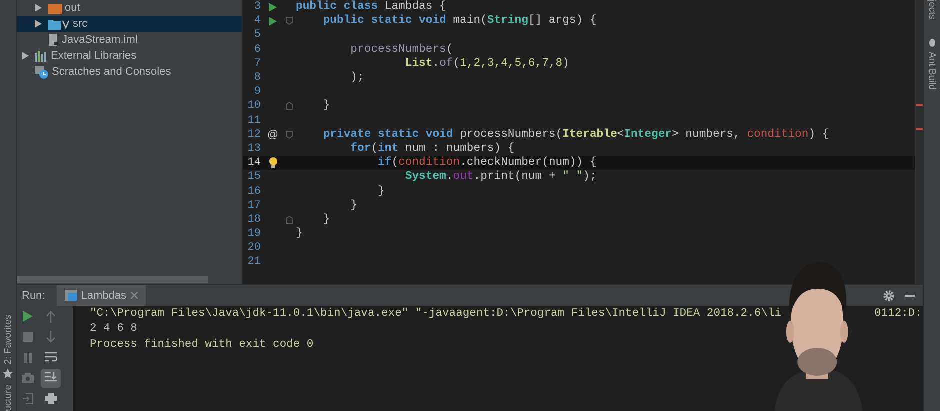  Describe the element at coordinates (71, 295) in the screenshot. I see `console-icon` at that location.